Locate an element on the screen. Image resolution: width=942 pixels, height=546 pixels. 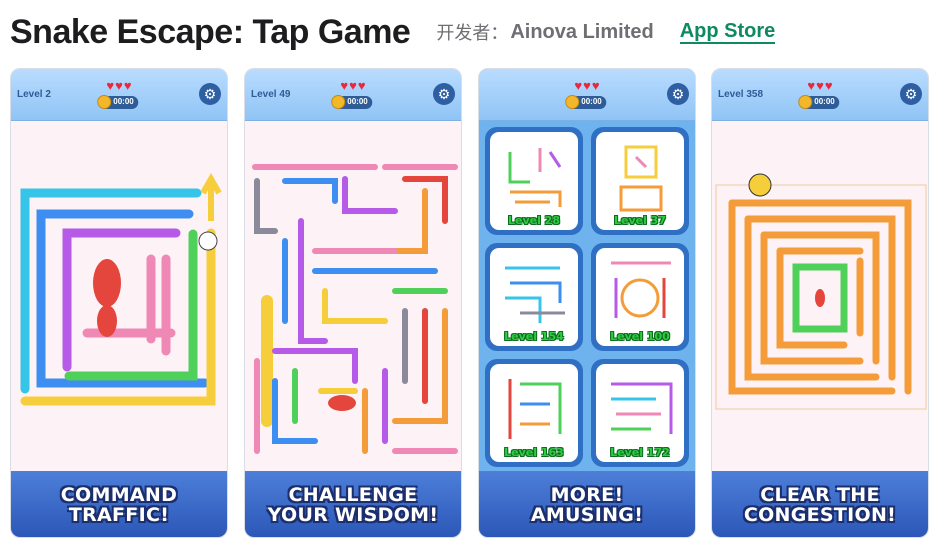
banner-line-2: CONGESTION! is located at coordinates (820, 515).